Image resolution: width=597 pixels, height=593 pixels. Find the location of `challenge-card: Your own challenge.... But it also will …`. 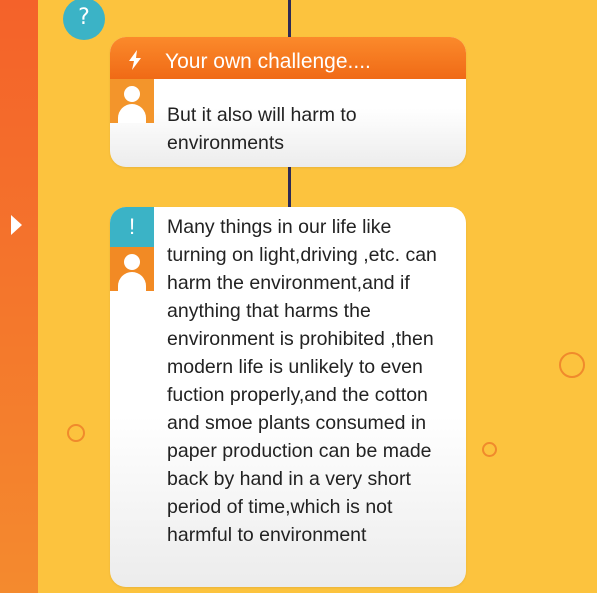

challenge-card: Your own challenge.... But it also will … is located at coordinates (288, 102).